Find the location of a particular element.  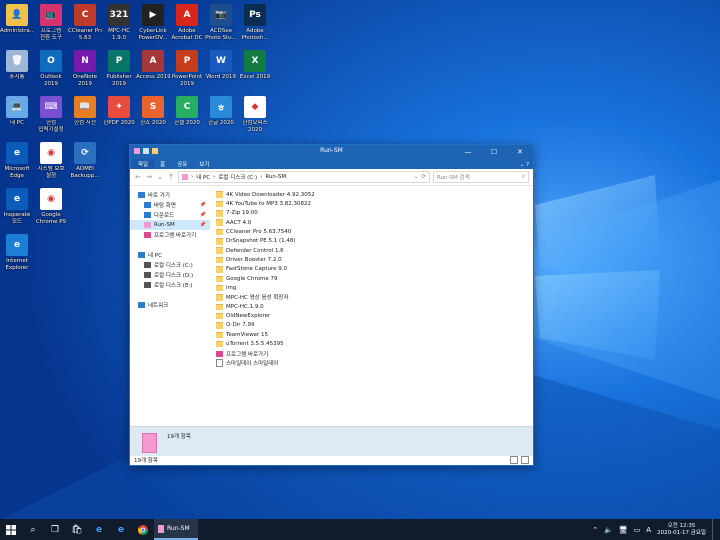

list-item: 7-Zip 19.00 is located at coordinates (265, 213).